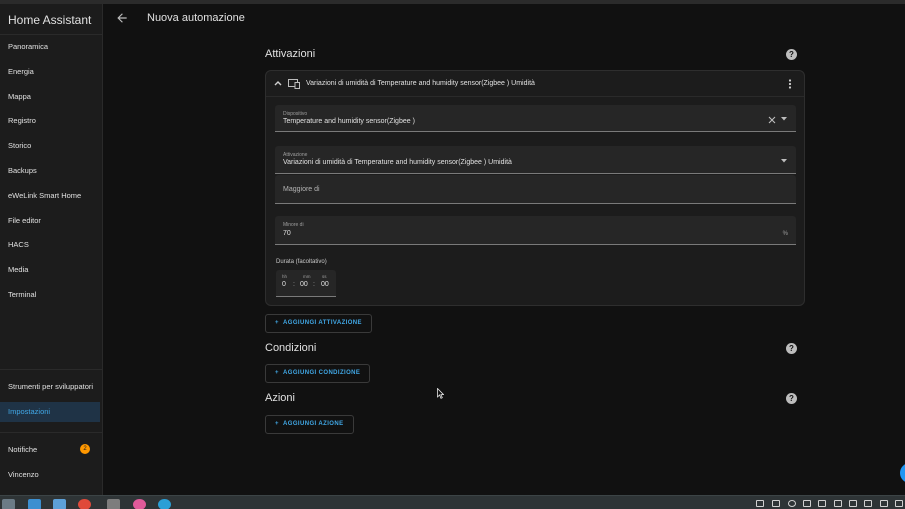 This screenshot has width=905, height=509. I want to click on sidebar-item-mappa: Mappa, so click(50, 97).